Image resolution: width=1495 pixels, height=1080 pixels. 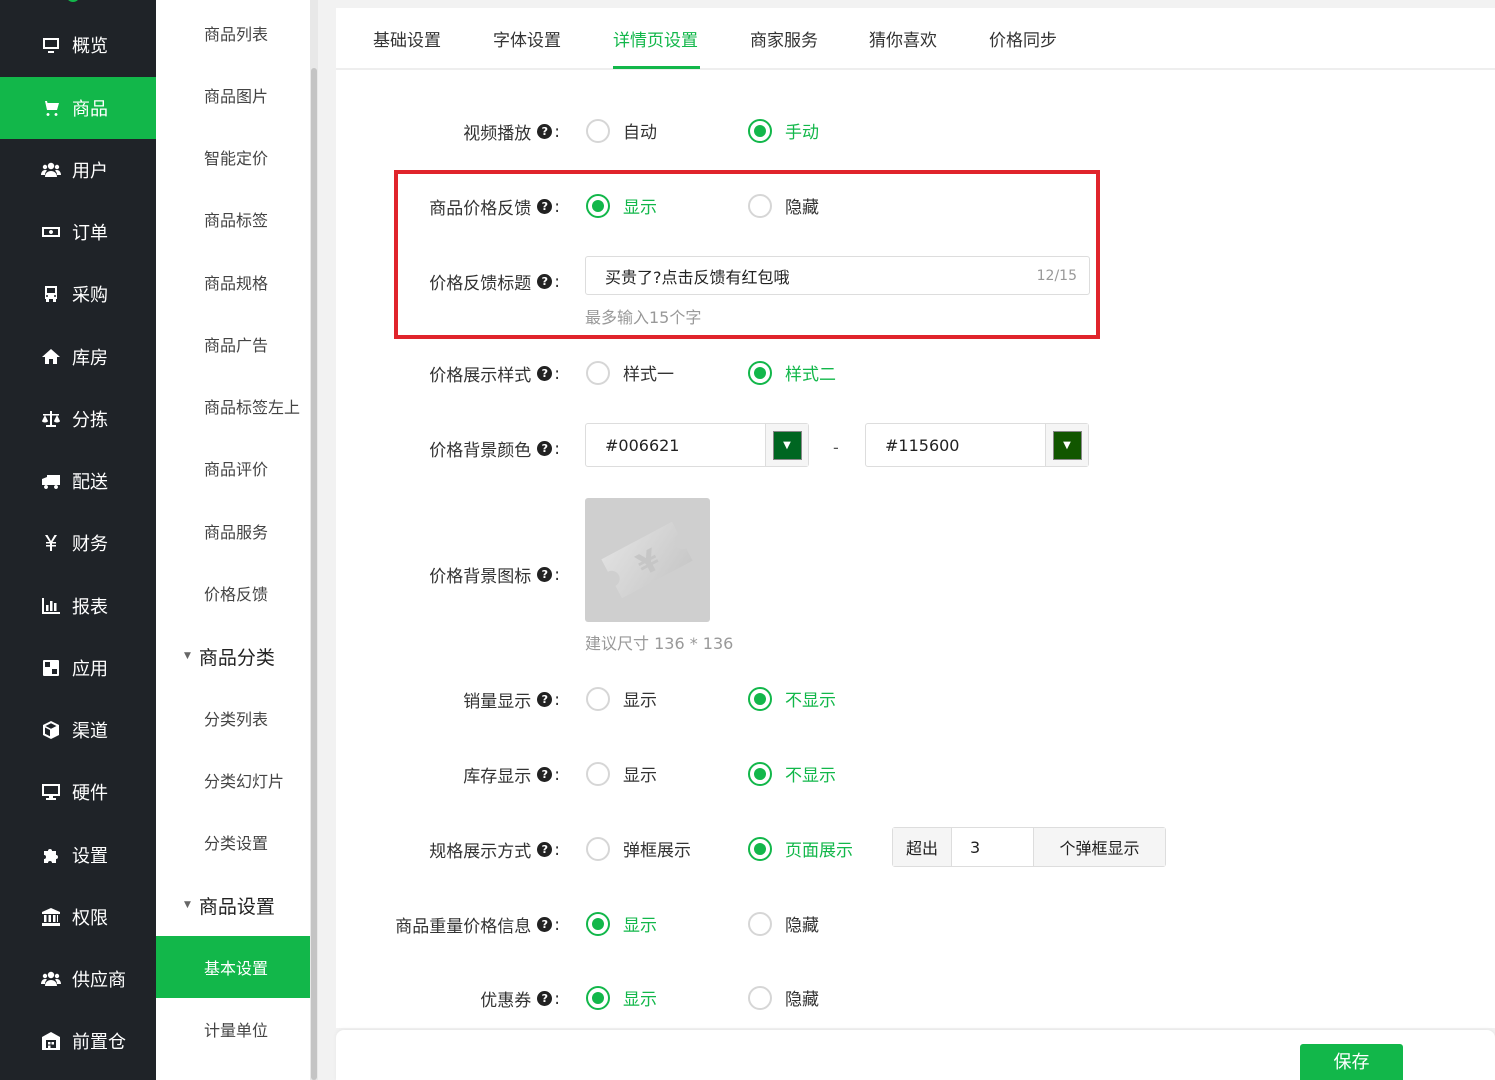 What do you see at coordinates (51, 419) in the screenshot?
I see `scale-icon` at bounding box center [51, 419].